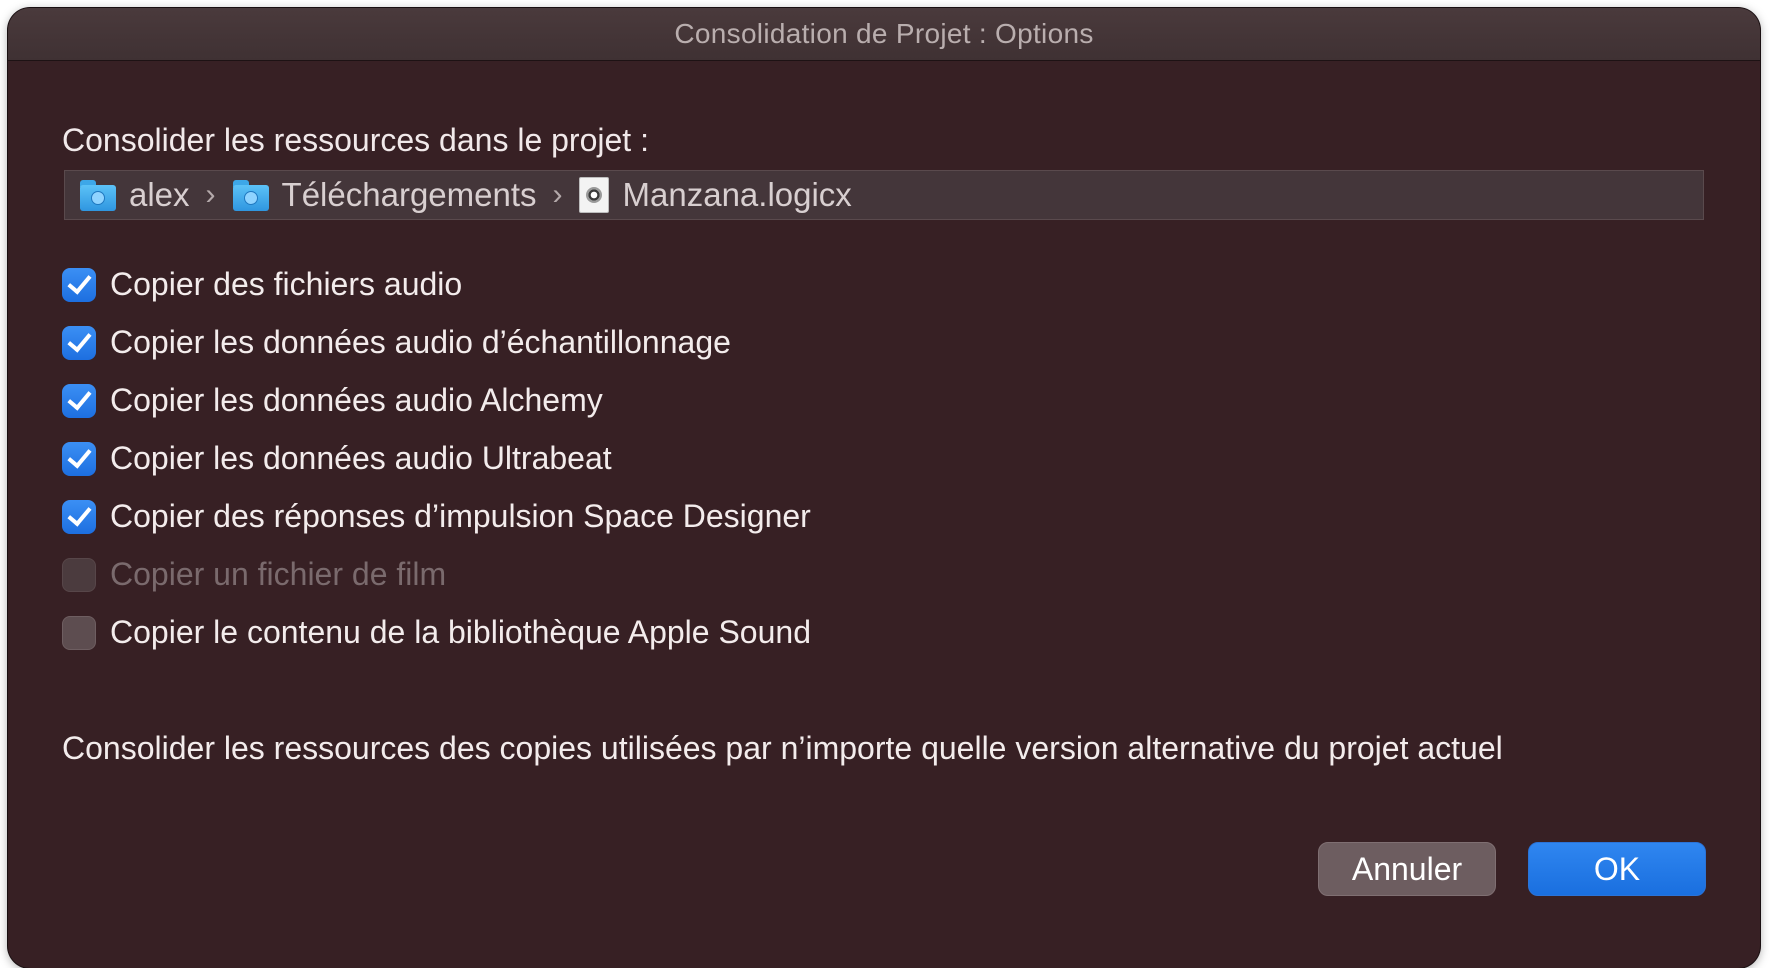 This screenshot has height=968, width=1770. What do you see at coordinates (278, 574) in the screenshot?
I see `option-label: Copier un fichier de film` at bounding box center [278, 574].